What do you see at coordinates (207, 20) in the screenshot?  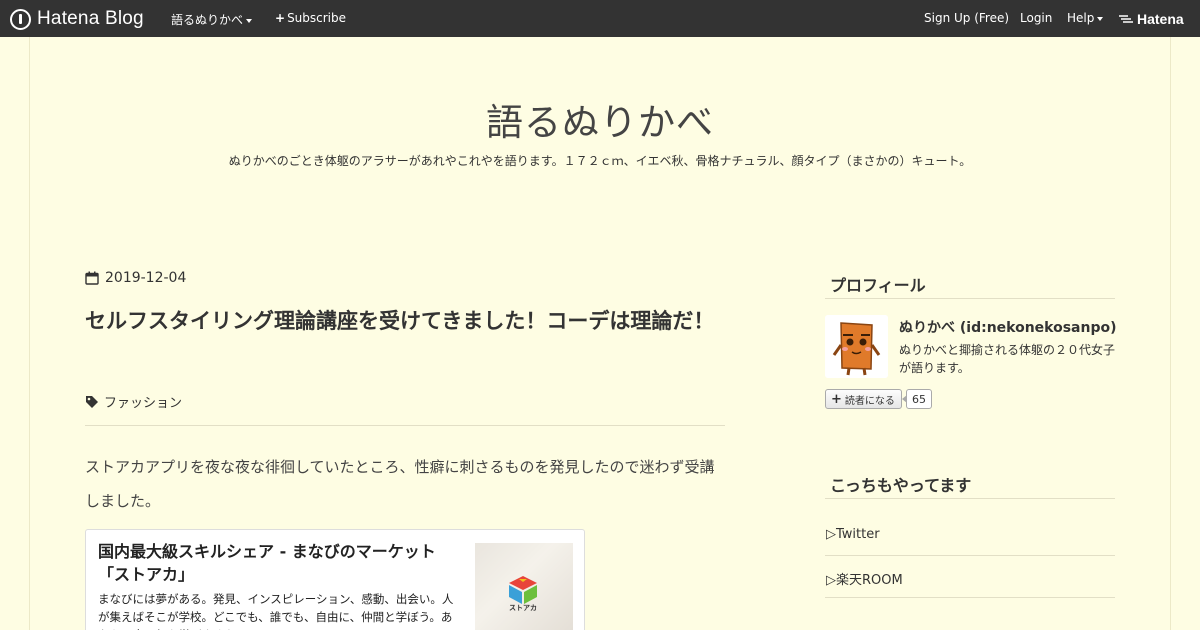 I see `blog-menu-label: 語るぬりかべ` at bounding box center [207, 20].